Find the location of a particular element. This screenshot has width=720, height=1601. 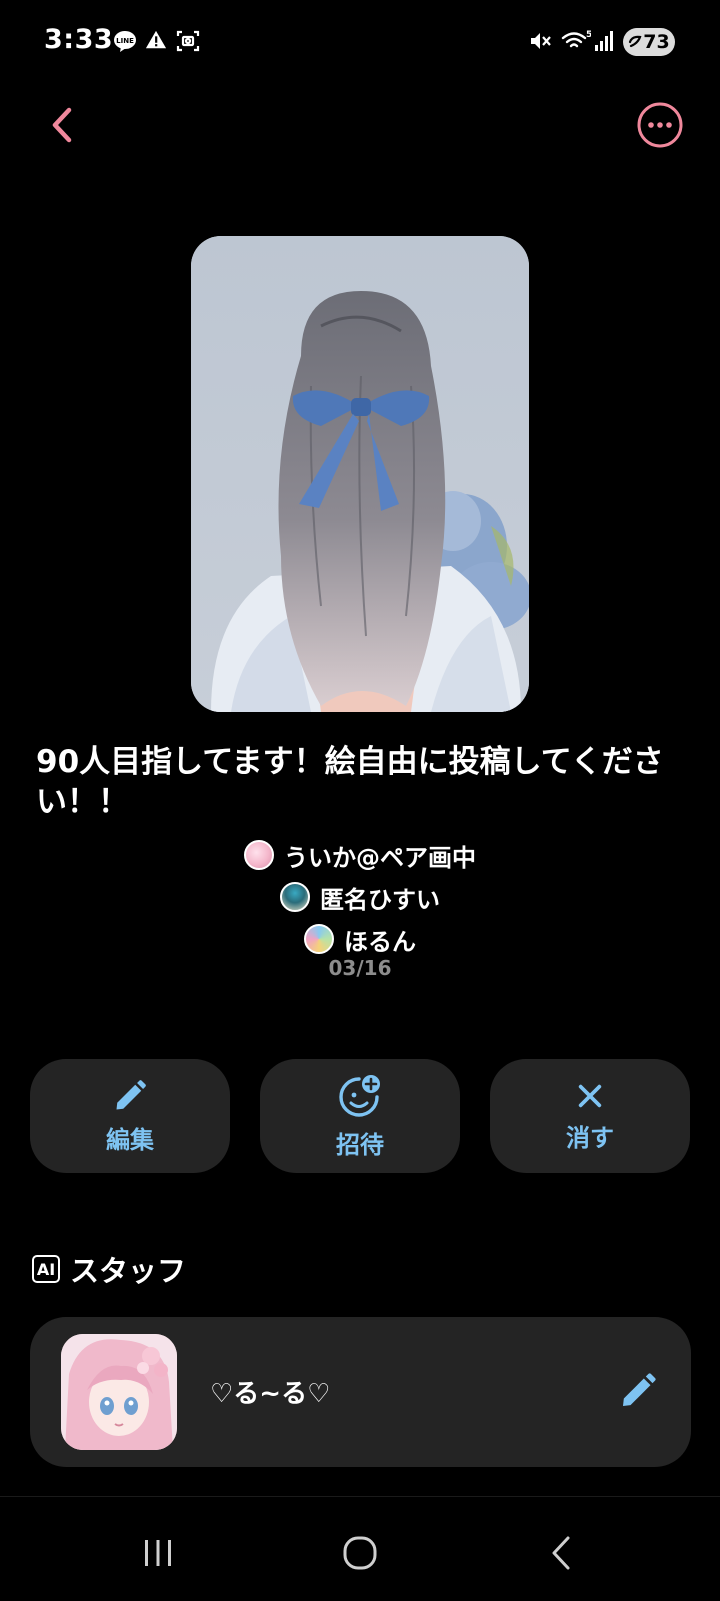

screenshot-icon is located at coordinates (188, 43).